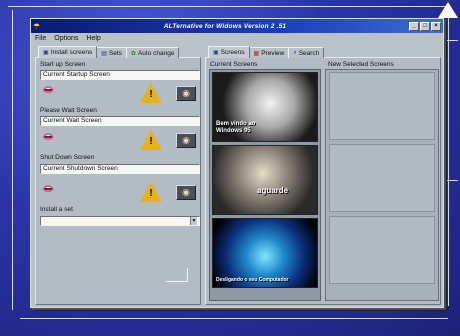 The image size is (460, 336). I want to click on tab-install-screens: ▣ Install screens, so click(68, 52).